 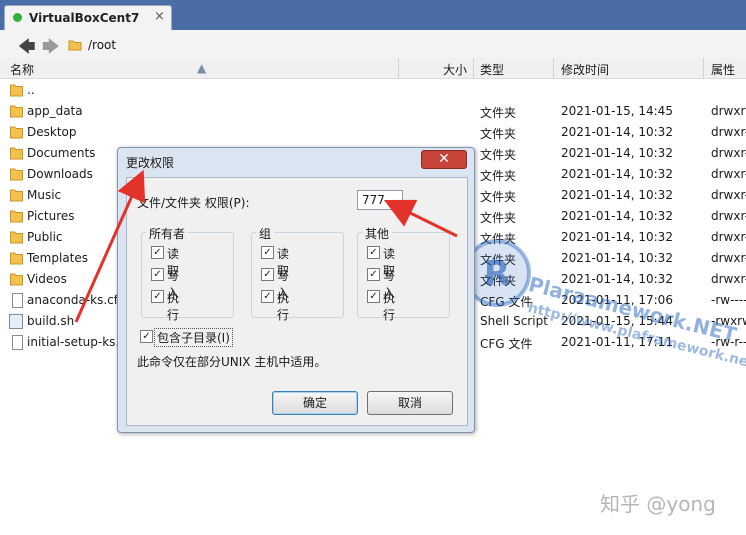 I want to click on annotation-arrow-to-value, so click(x=420, y=218).